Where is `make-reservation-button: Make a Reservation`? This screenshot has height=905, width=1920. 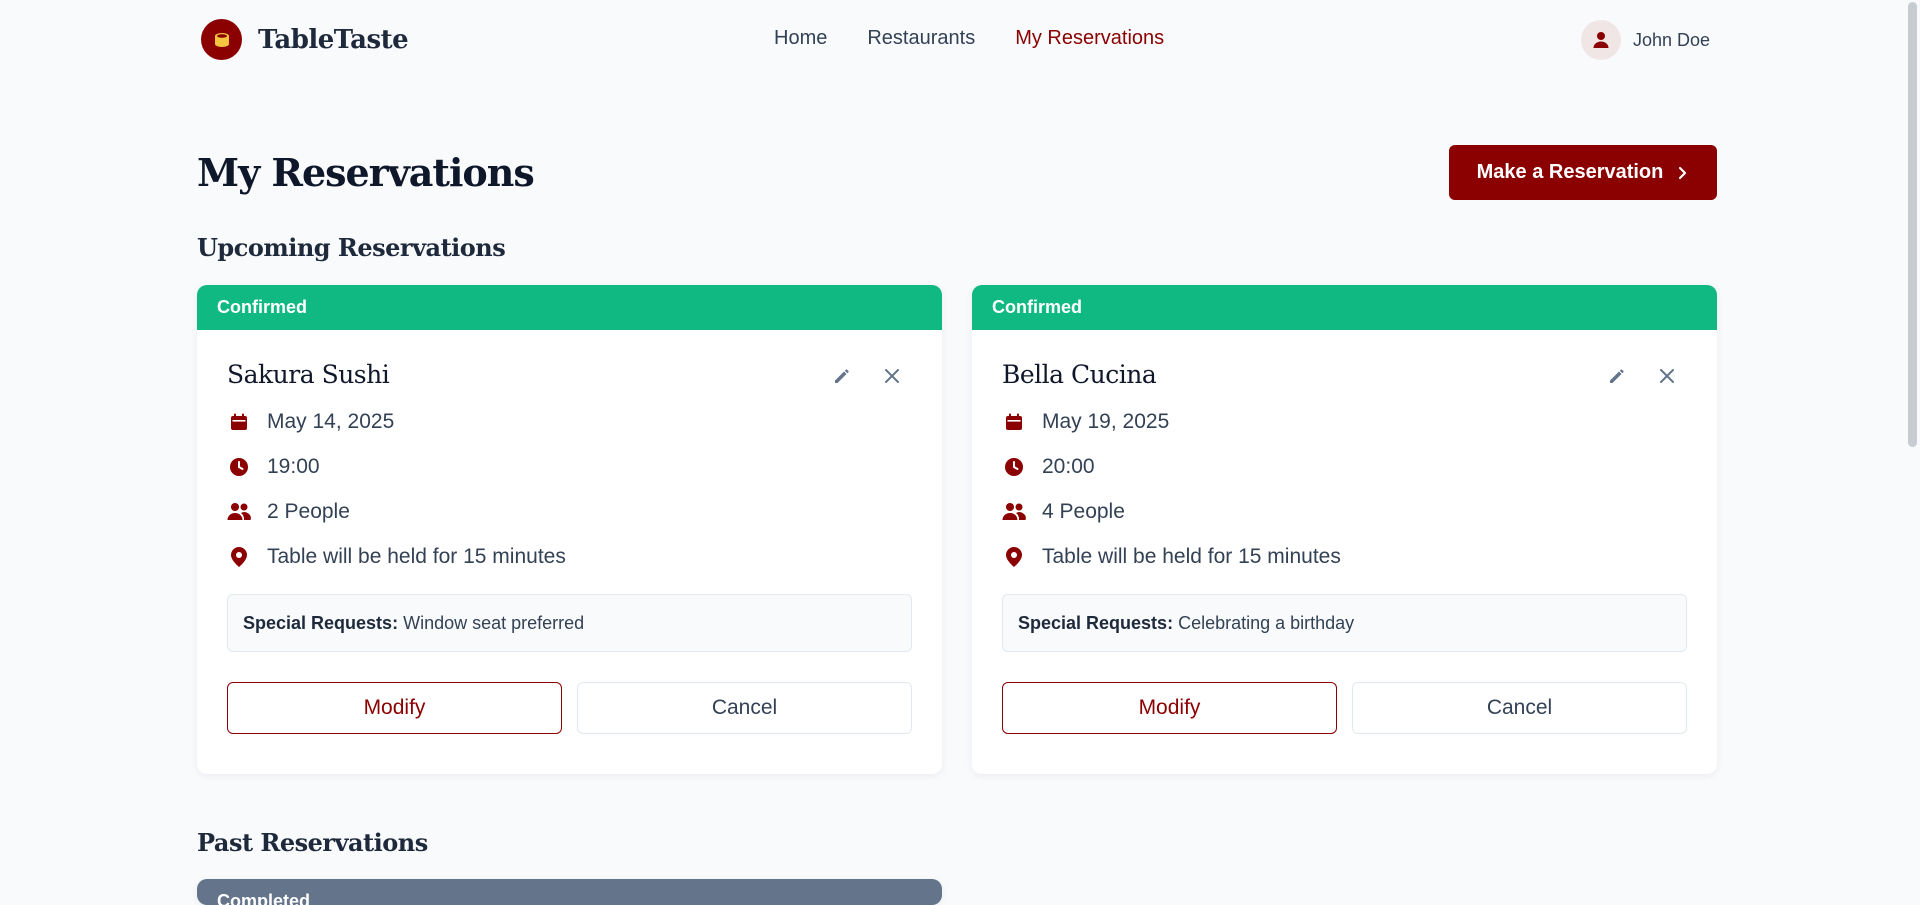
make-reservation-button: Make a Reservation is located at coordinates (1583, 172).